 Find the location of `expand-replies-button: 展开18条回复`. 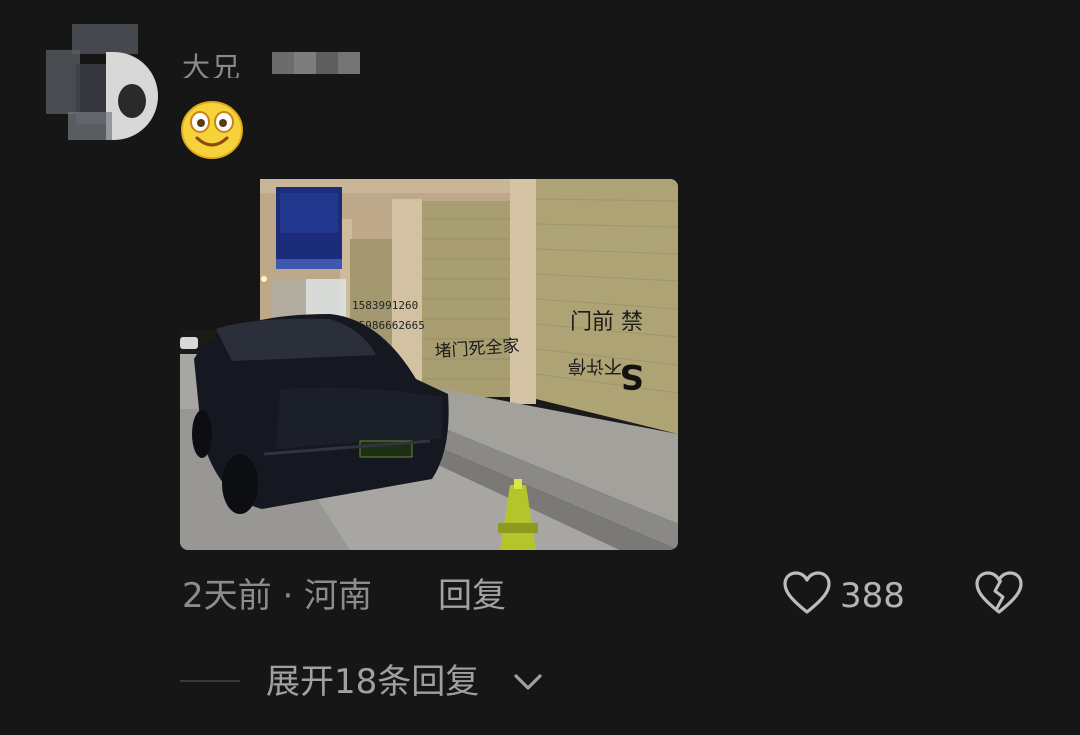

expand-replies-button: 展开18条回复 is located at coordinates (372, 682).